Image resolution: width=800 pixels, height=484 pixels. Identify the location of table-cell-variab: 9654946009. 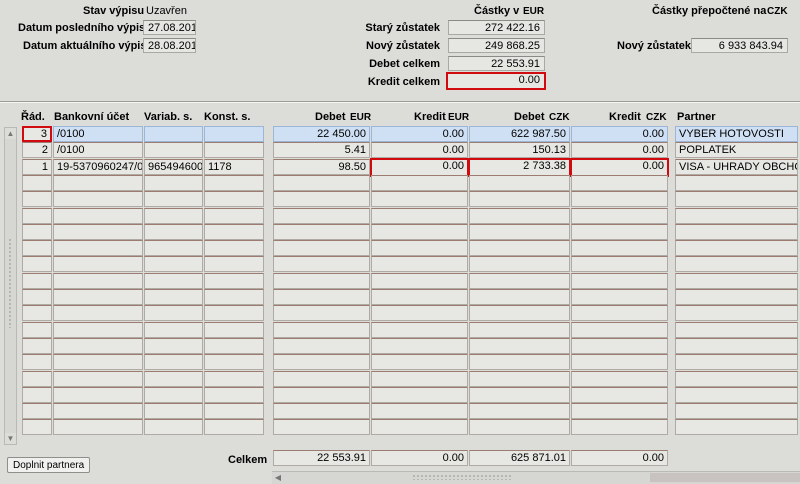
(173, 167).